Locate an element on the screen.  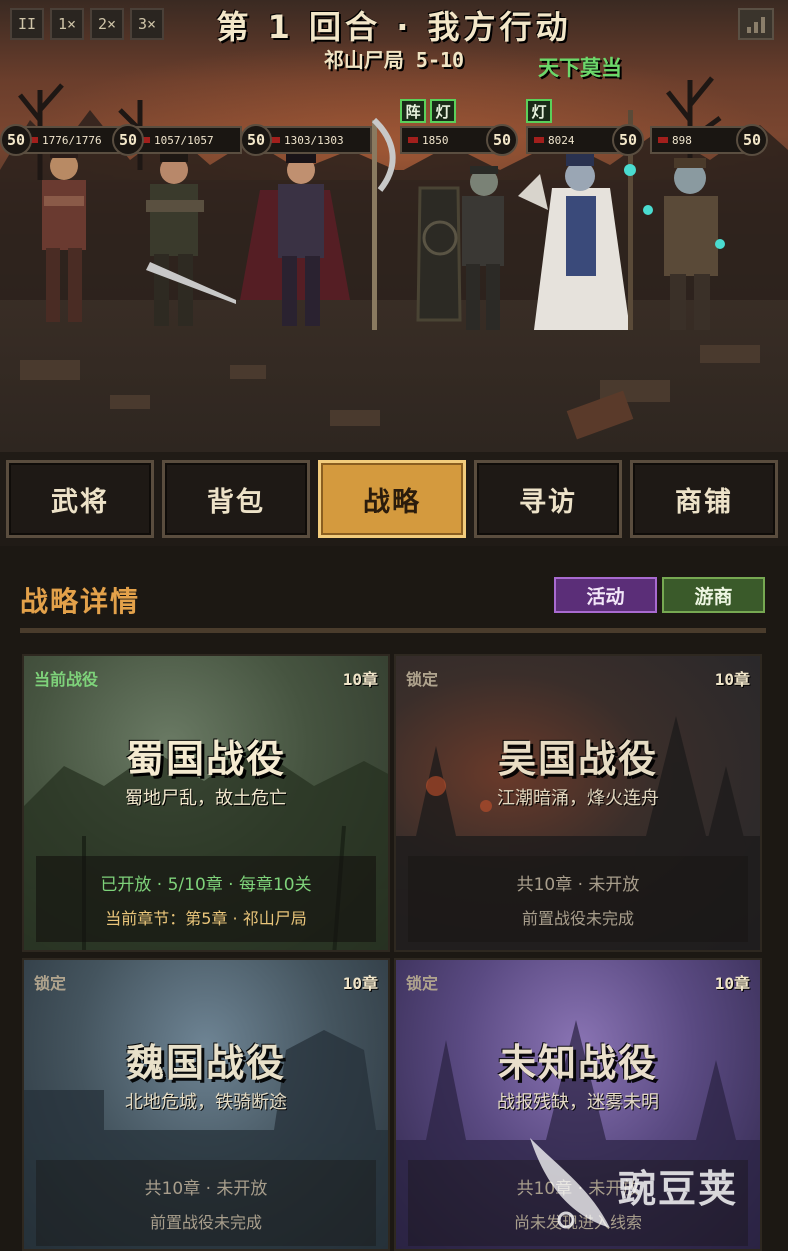
watermark-text: 豌豆荚 is located at coordinates (678, 1189).